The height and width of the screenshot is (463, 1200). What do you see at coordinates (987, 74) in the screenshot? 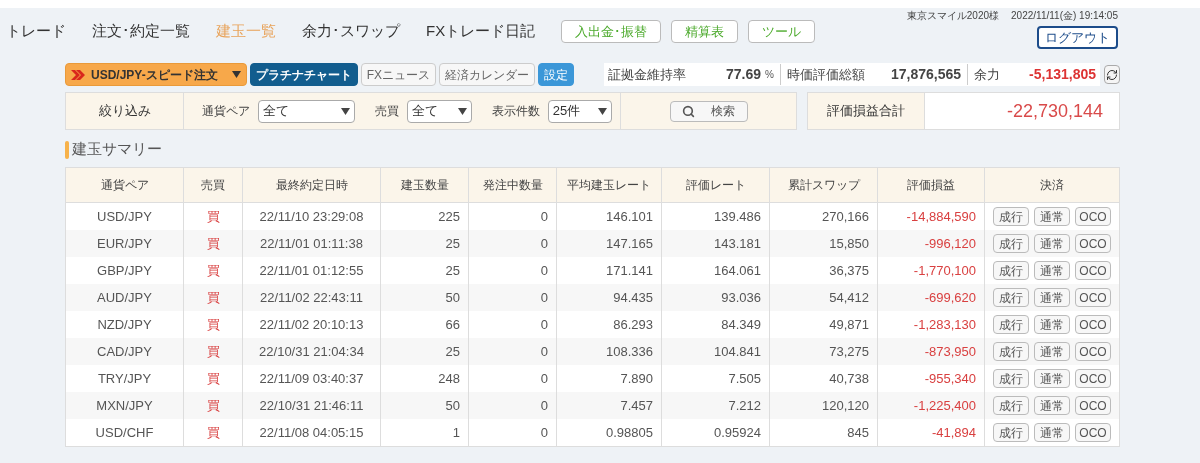
I see `stat-label: 余力` at bounding box center [987, 74].